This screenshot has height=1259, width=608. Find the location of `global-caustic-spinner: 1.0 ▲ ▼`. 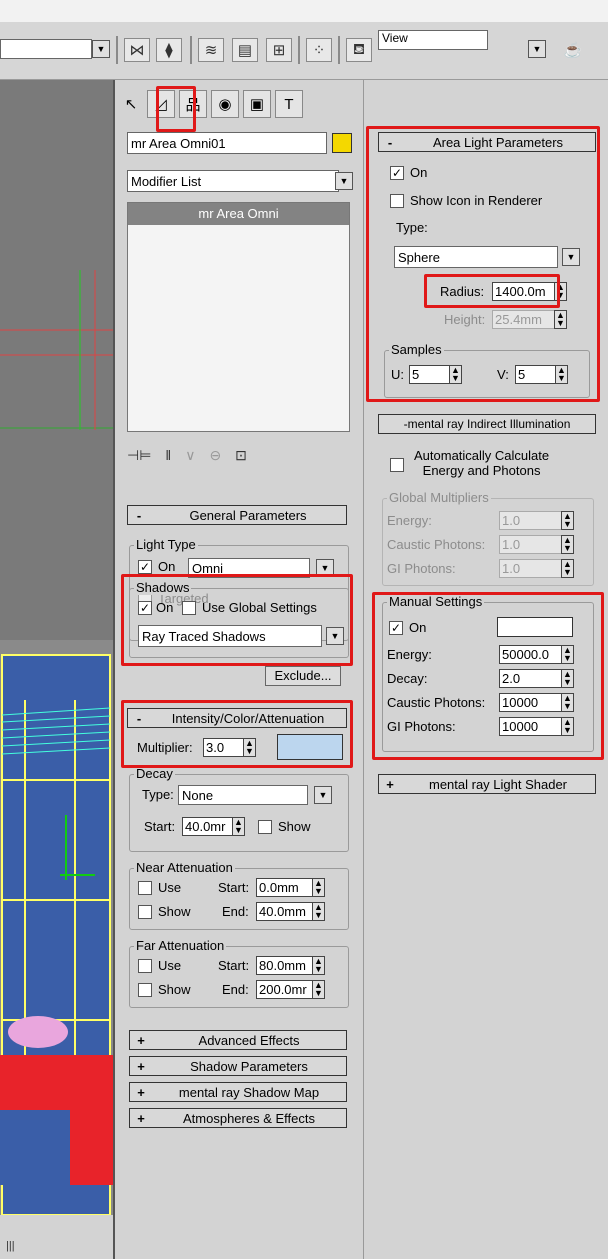

global-caustic-spinner: 1.0 ▲ ▼ is located at coordinates (536, 544).